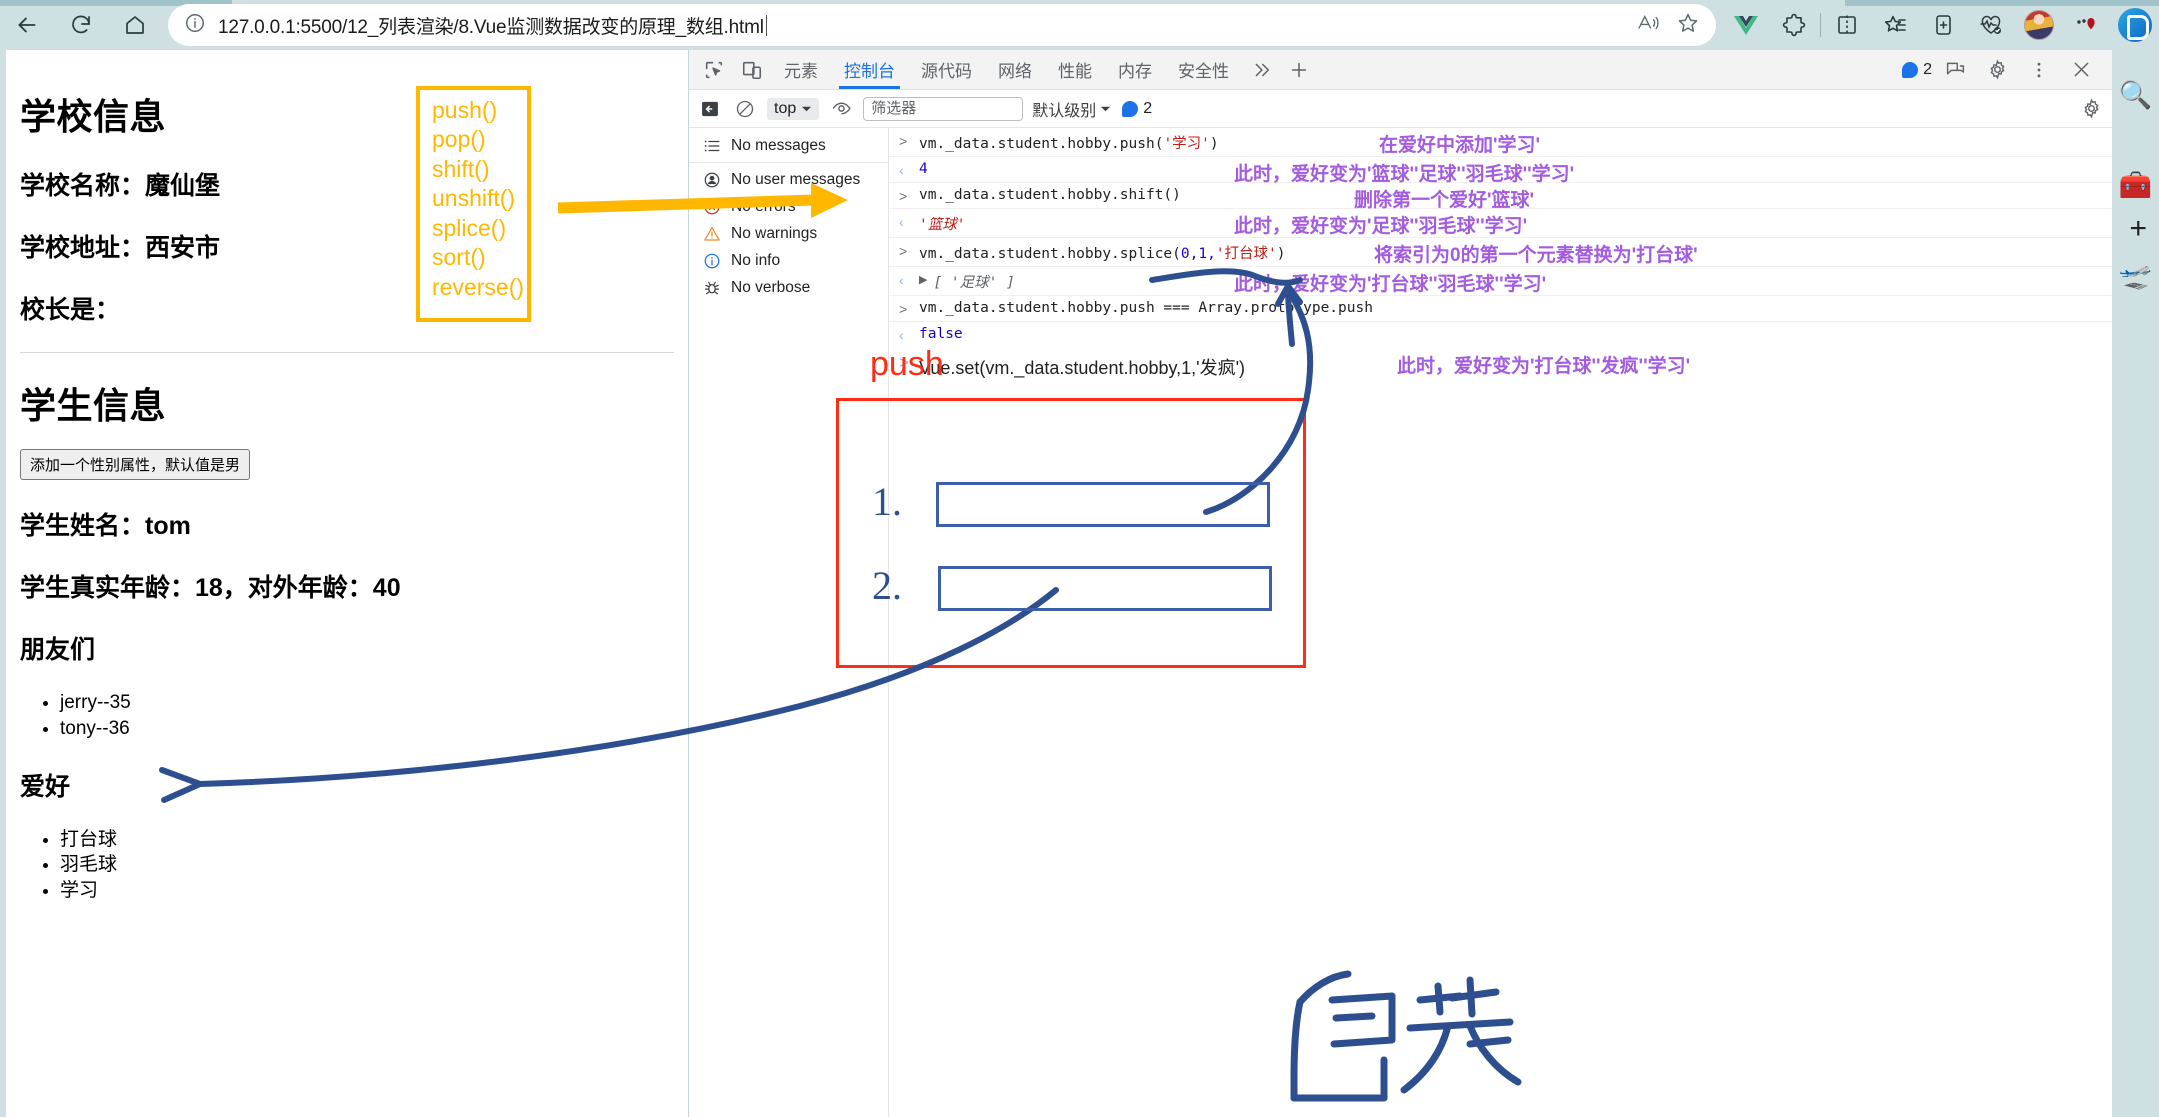 The image size is (2159, 1117). What do you see at coordinates (2081, 70) in the screenshot?
I see `close-icon` at bounding box center [2081, 70].